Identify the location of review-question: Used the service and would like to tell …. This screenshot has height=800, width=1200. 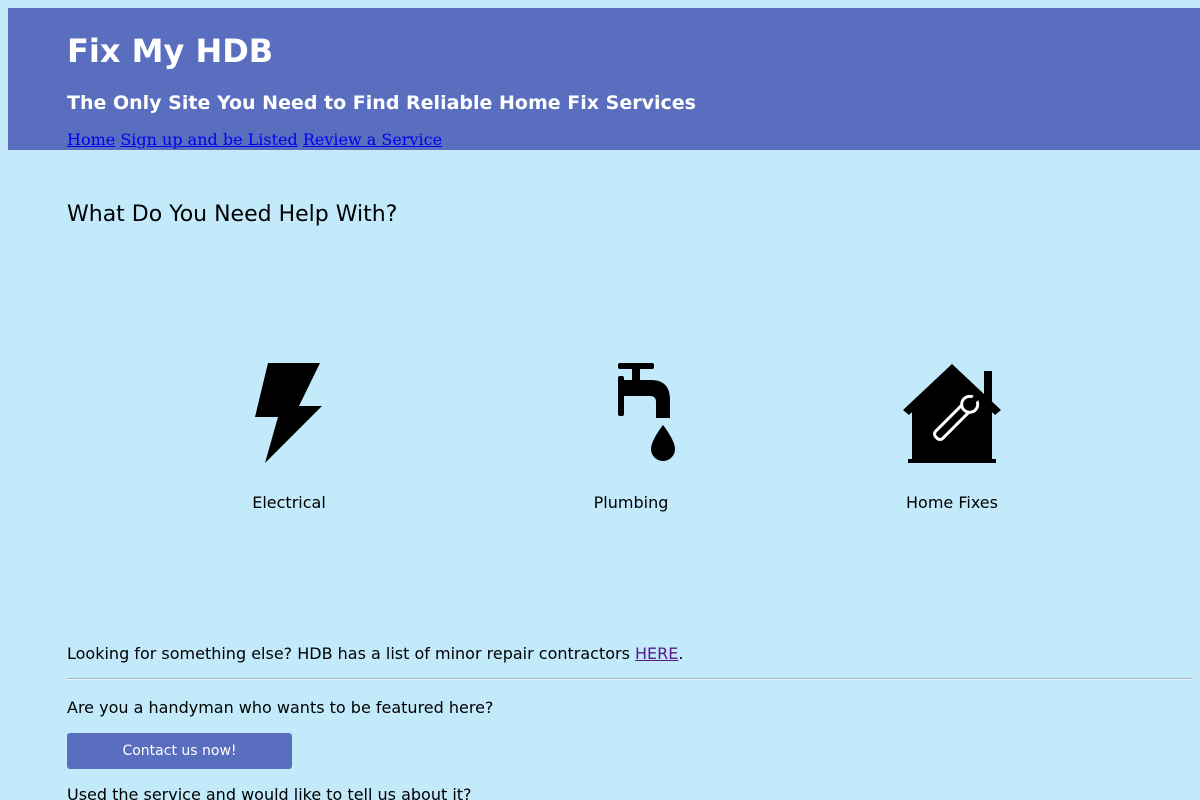
(269, 792).